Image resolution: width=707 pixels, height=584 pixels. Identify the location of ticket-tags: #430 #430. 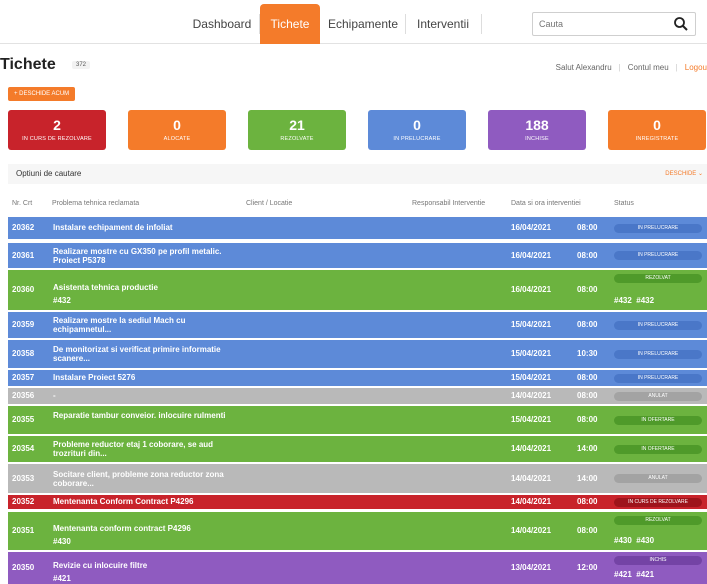
(634, 540).